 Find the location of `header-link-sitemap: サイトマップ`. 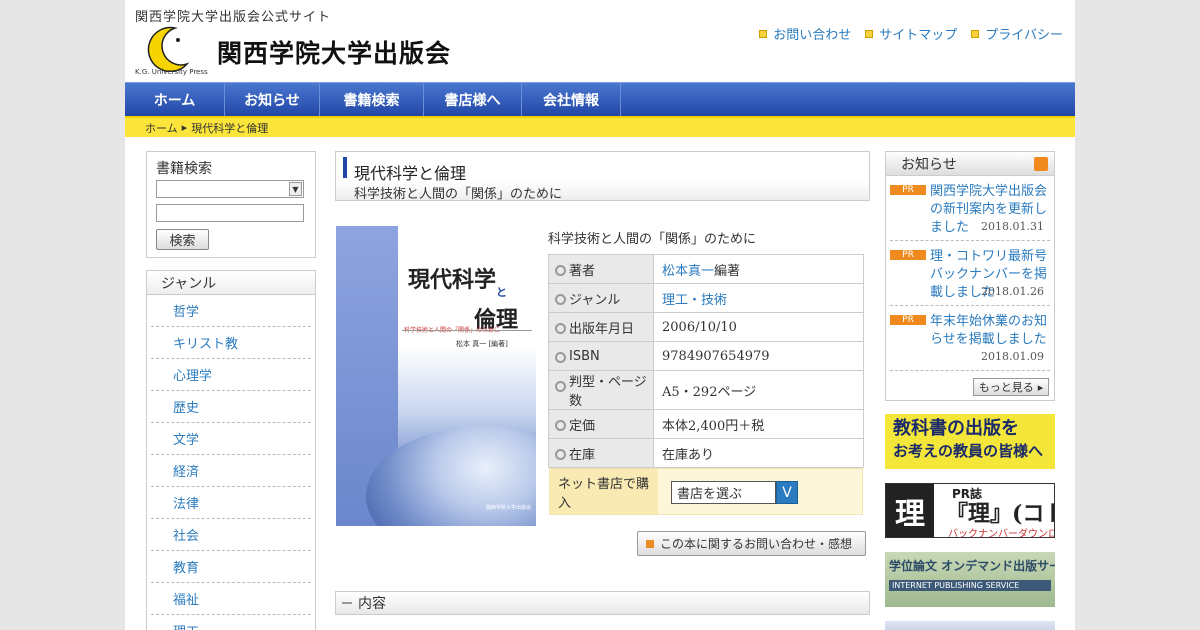

header-link-sitemap: サイトマップ is located at coordinates (911, 33).